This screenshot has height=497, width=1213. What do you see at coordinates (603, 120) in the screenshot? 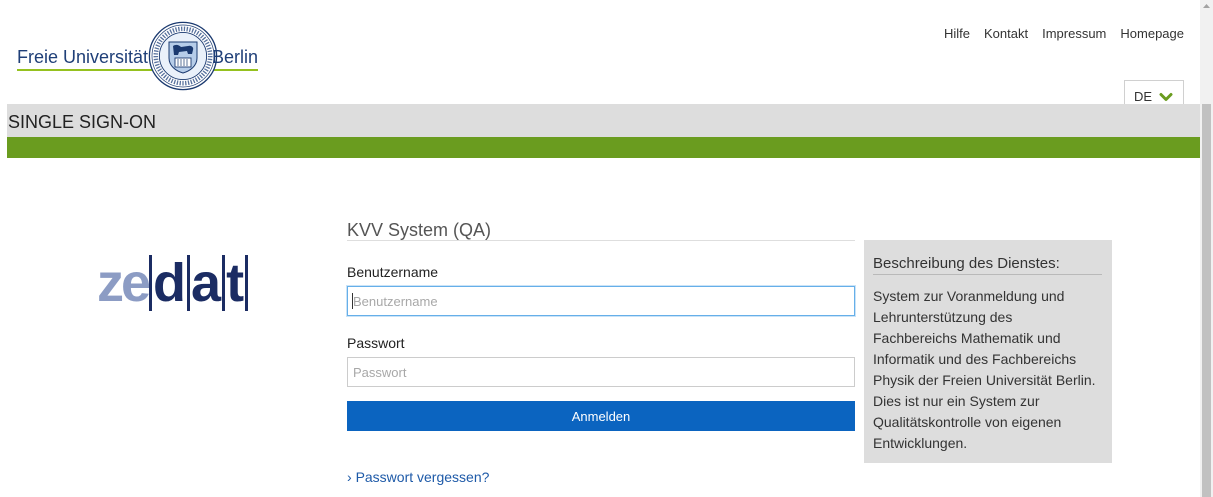
I see `page-title-bar: SINGLE SIGN-ON` at bounding box center [603, 120].